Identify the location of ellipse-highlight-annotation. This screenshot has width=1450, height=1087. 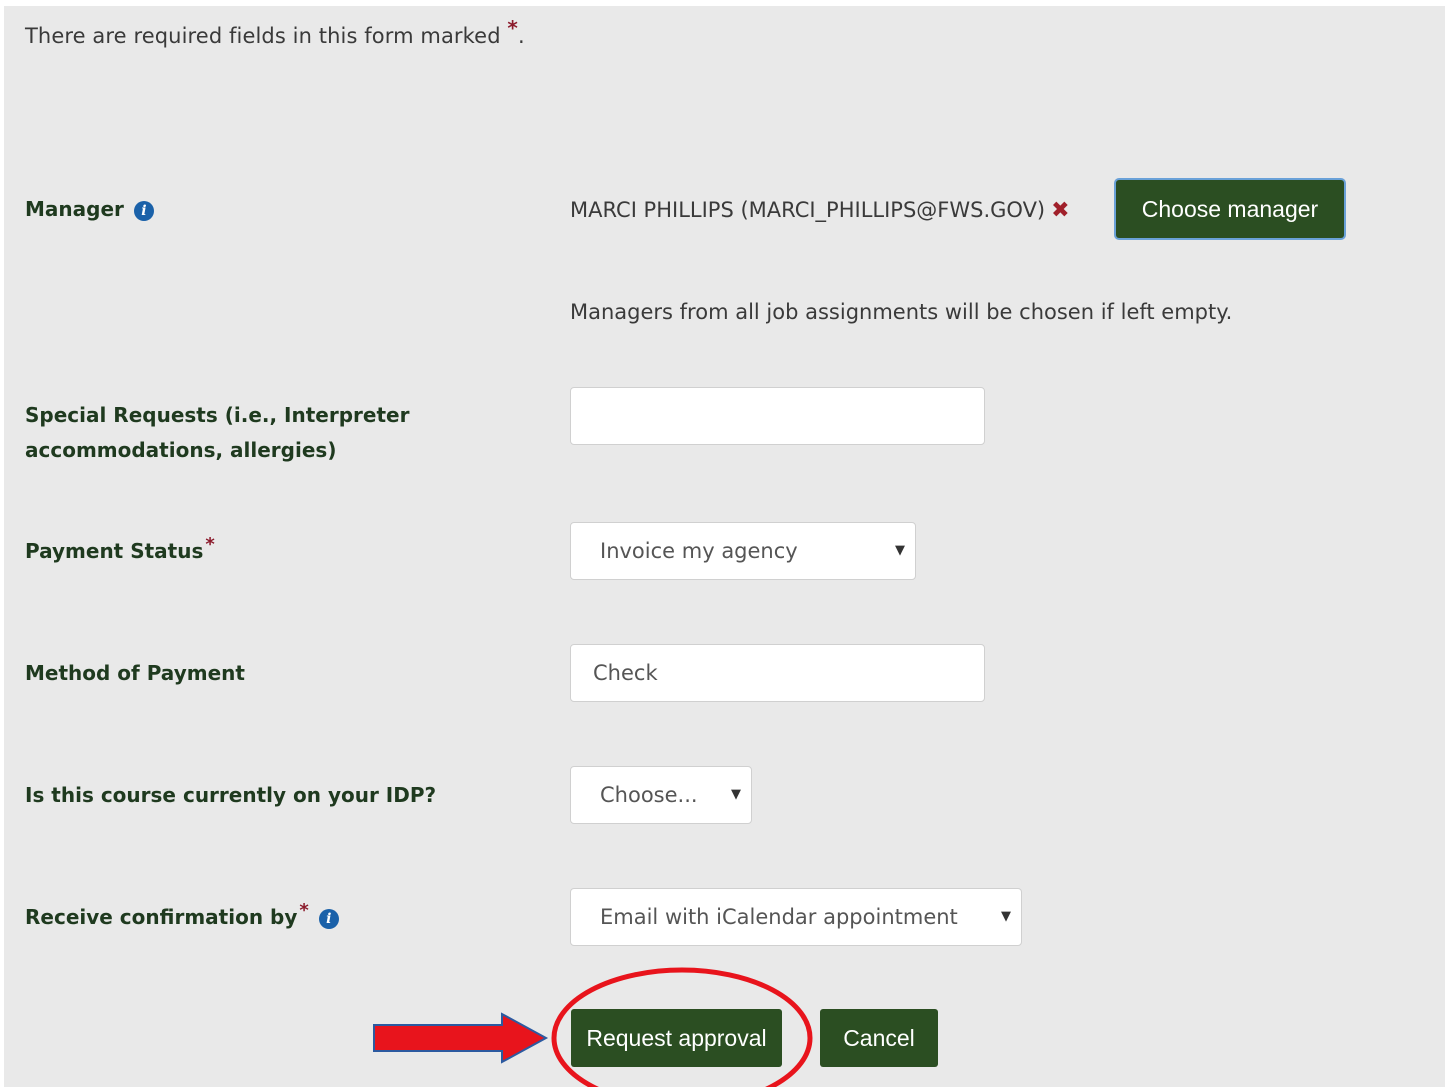
(682, 1027).